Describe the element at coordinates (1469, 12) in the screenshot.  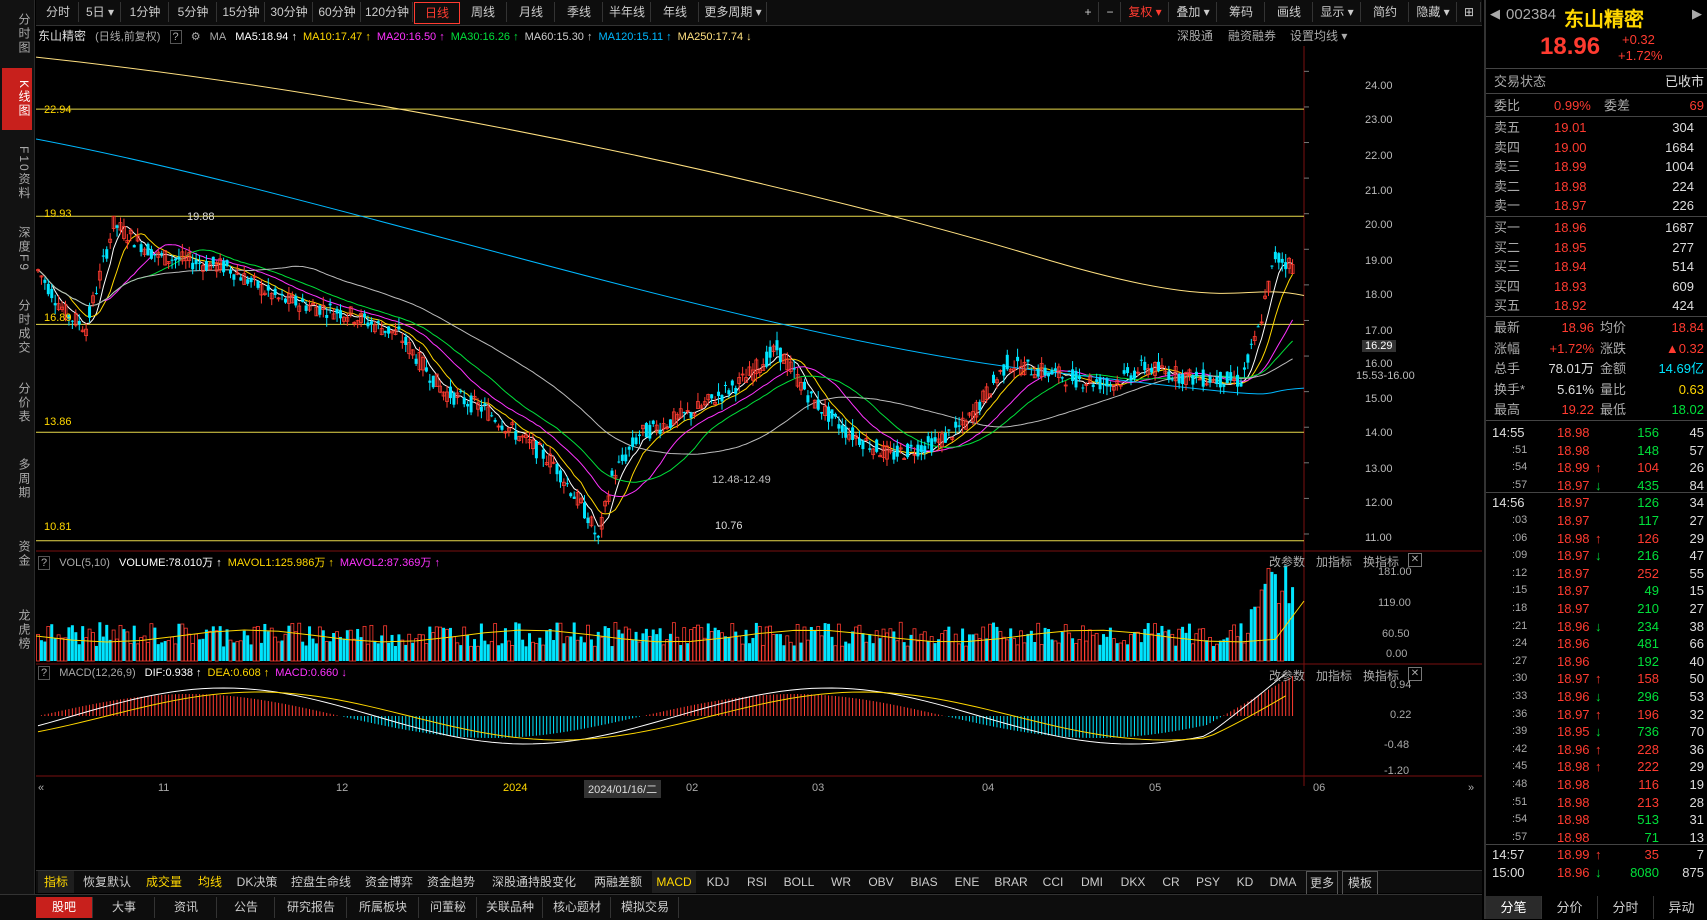
I see `layout-icon: ⊞` at that location.